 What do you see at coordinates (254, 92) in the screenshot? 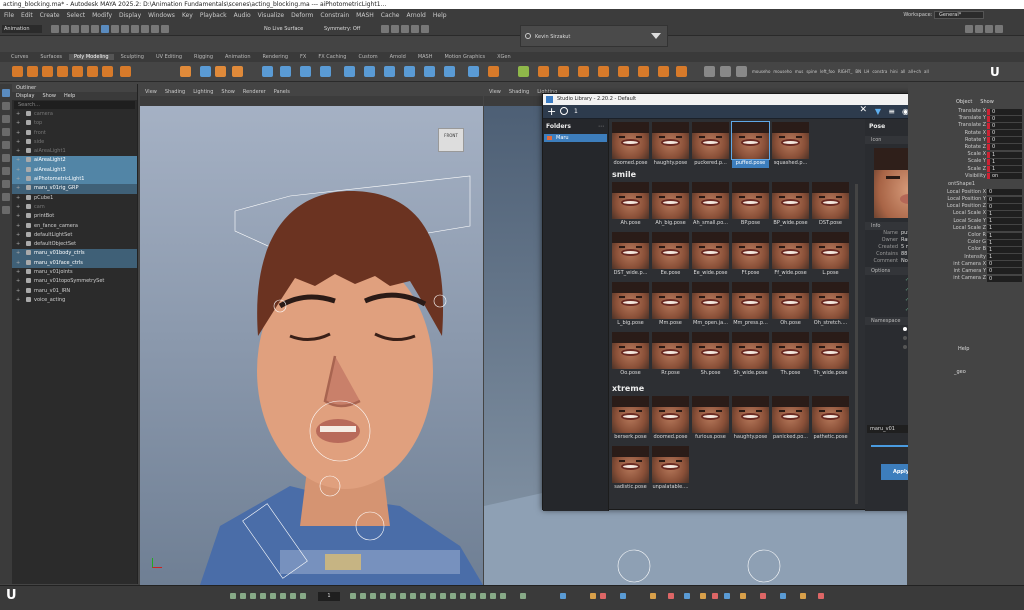
I see `vp-menu-renderer: Renderer` at bounding box center [254, 92].